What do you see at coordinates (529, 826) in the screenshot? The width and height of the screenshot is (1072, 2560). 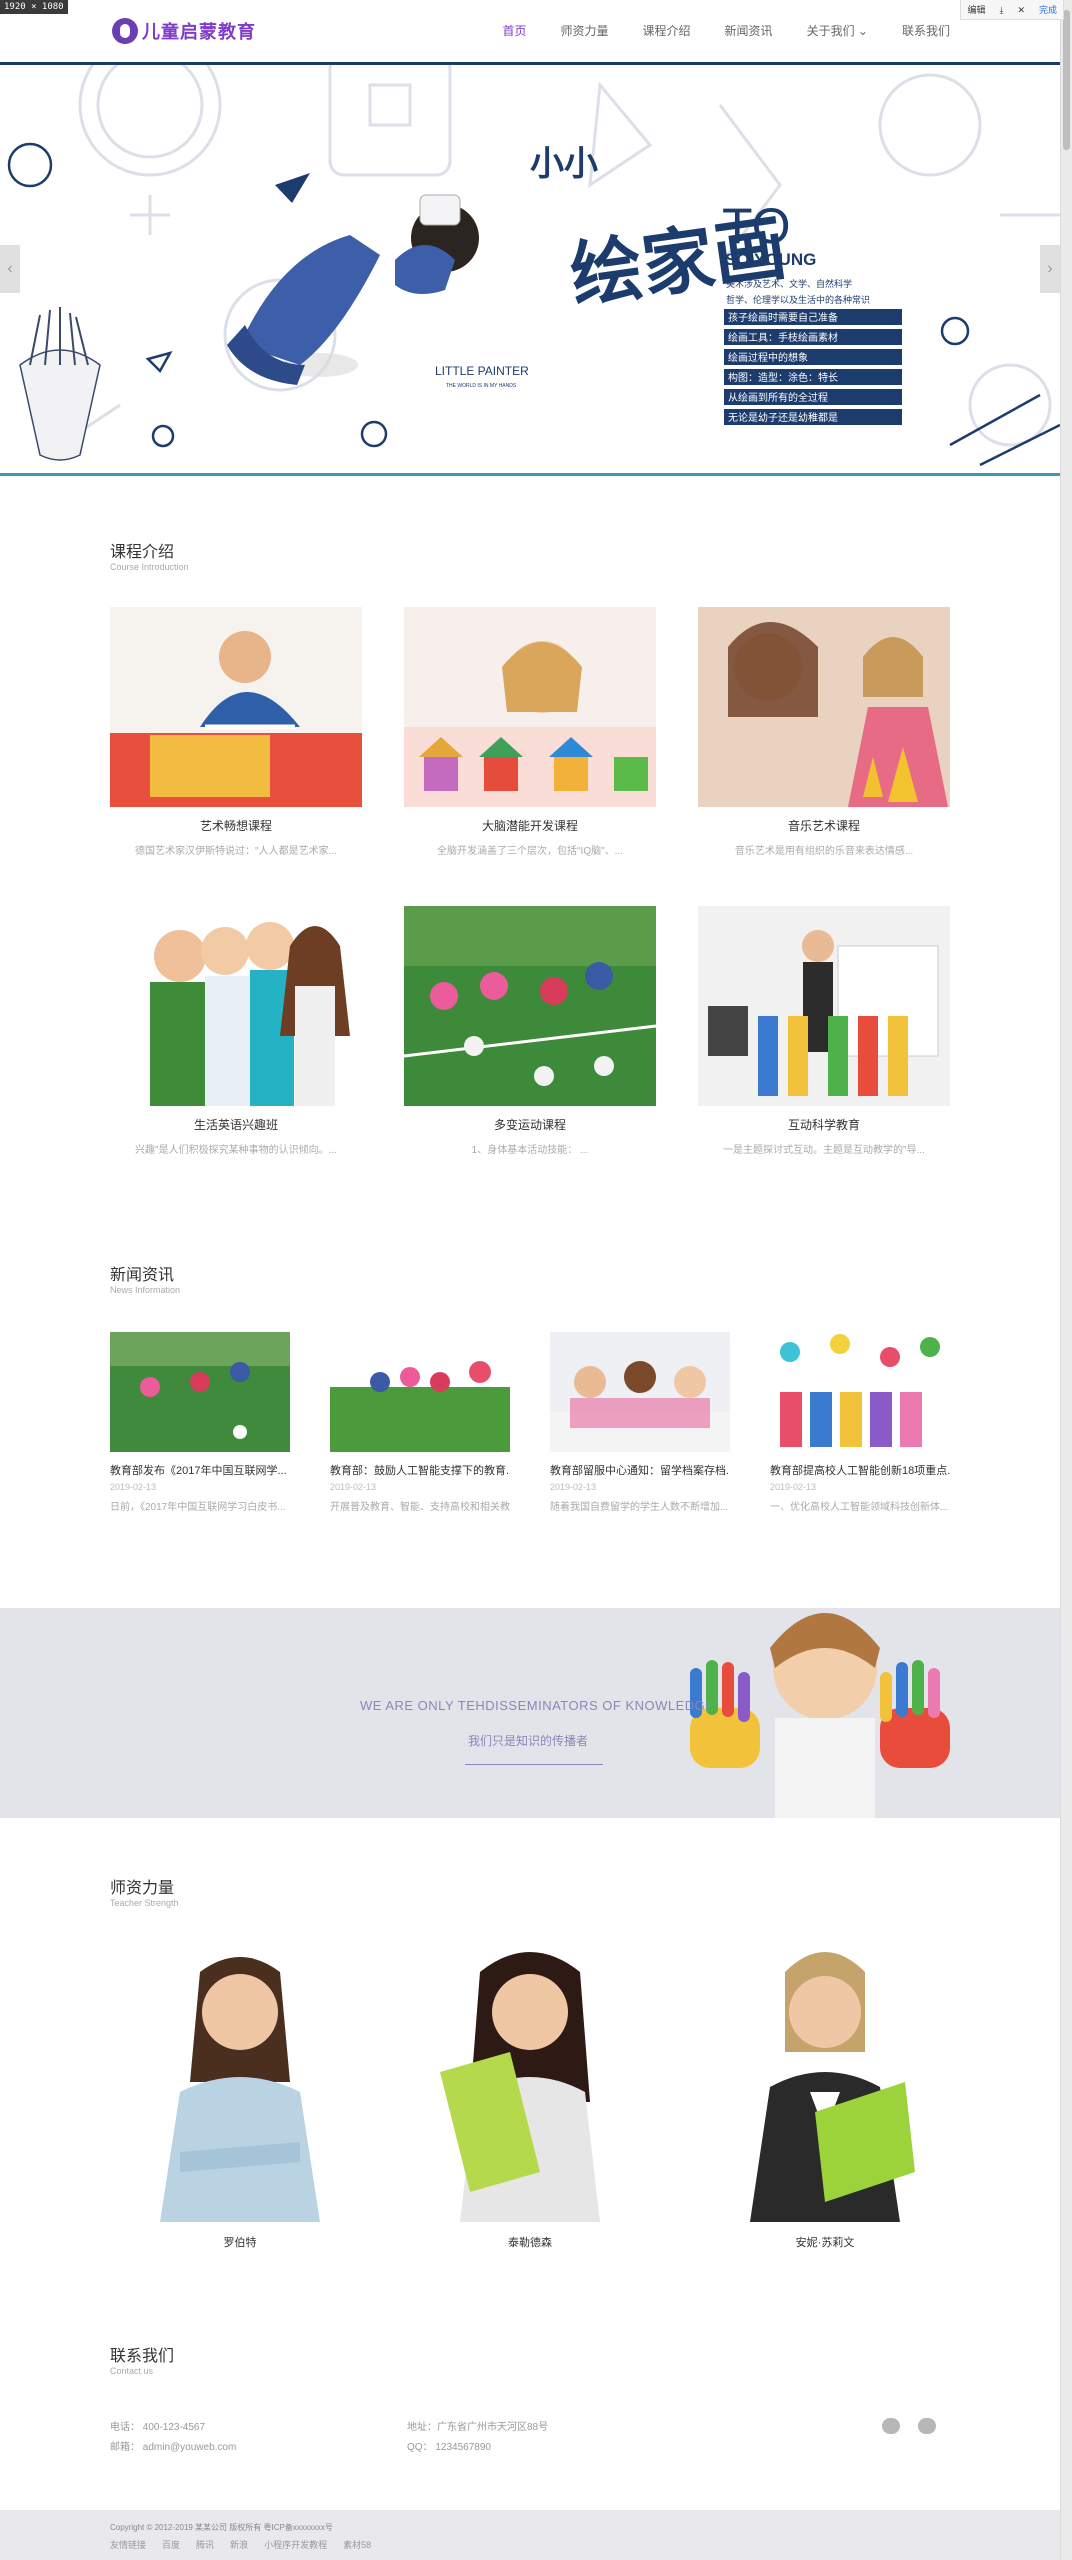 I see `course-name: 大脑潜能开发课程` at bounding box center [529, 826].